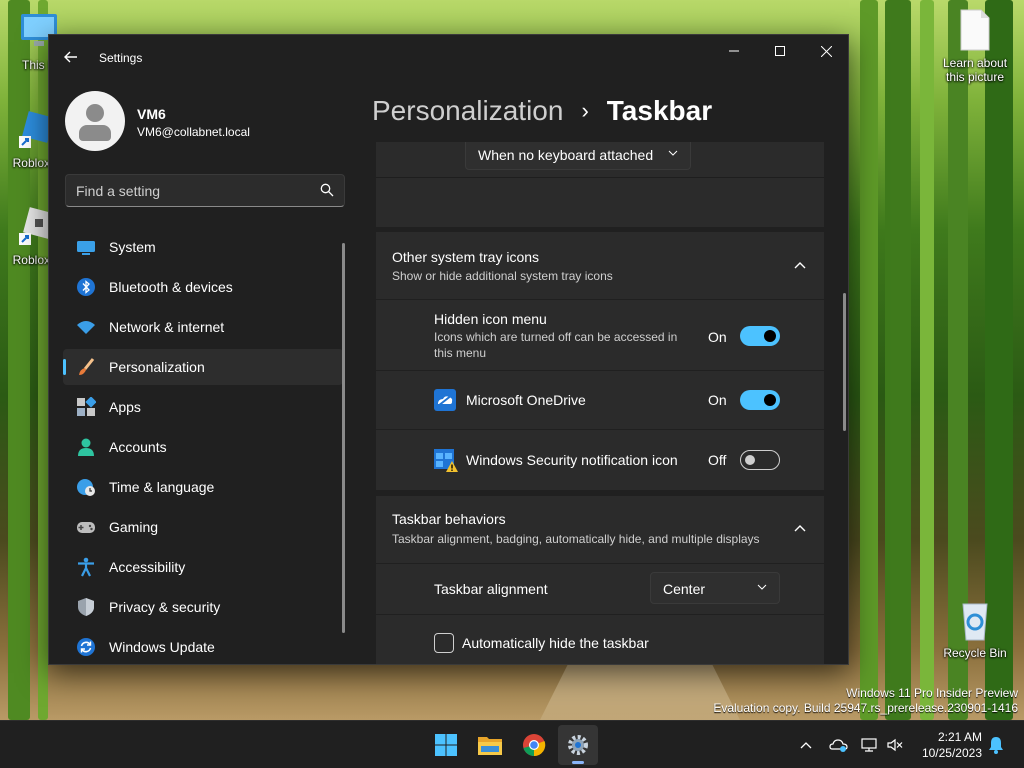 The image size is (1024, 768). I want to click on desktop-icon-label: Learn about this picture, so click(975, 70).